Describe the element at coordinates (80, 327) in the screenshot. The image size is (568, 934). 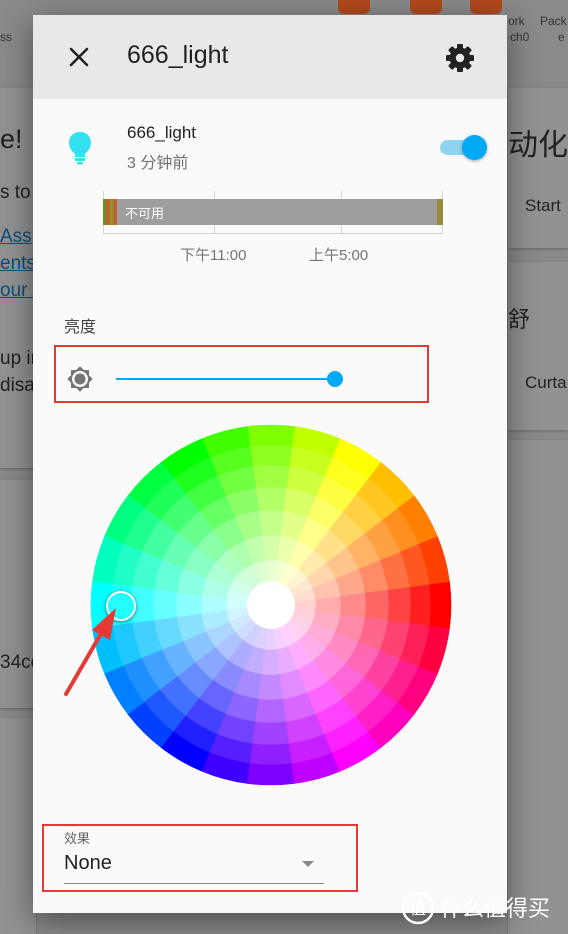
I see `brightness-label: 亮度` at that location.